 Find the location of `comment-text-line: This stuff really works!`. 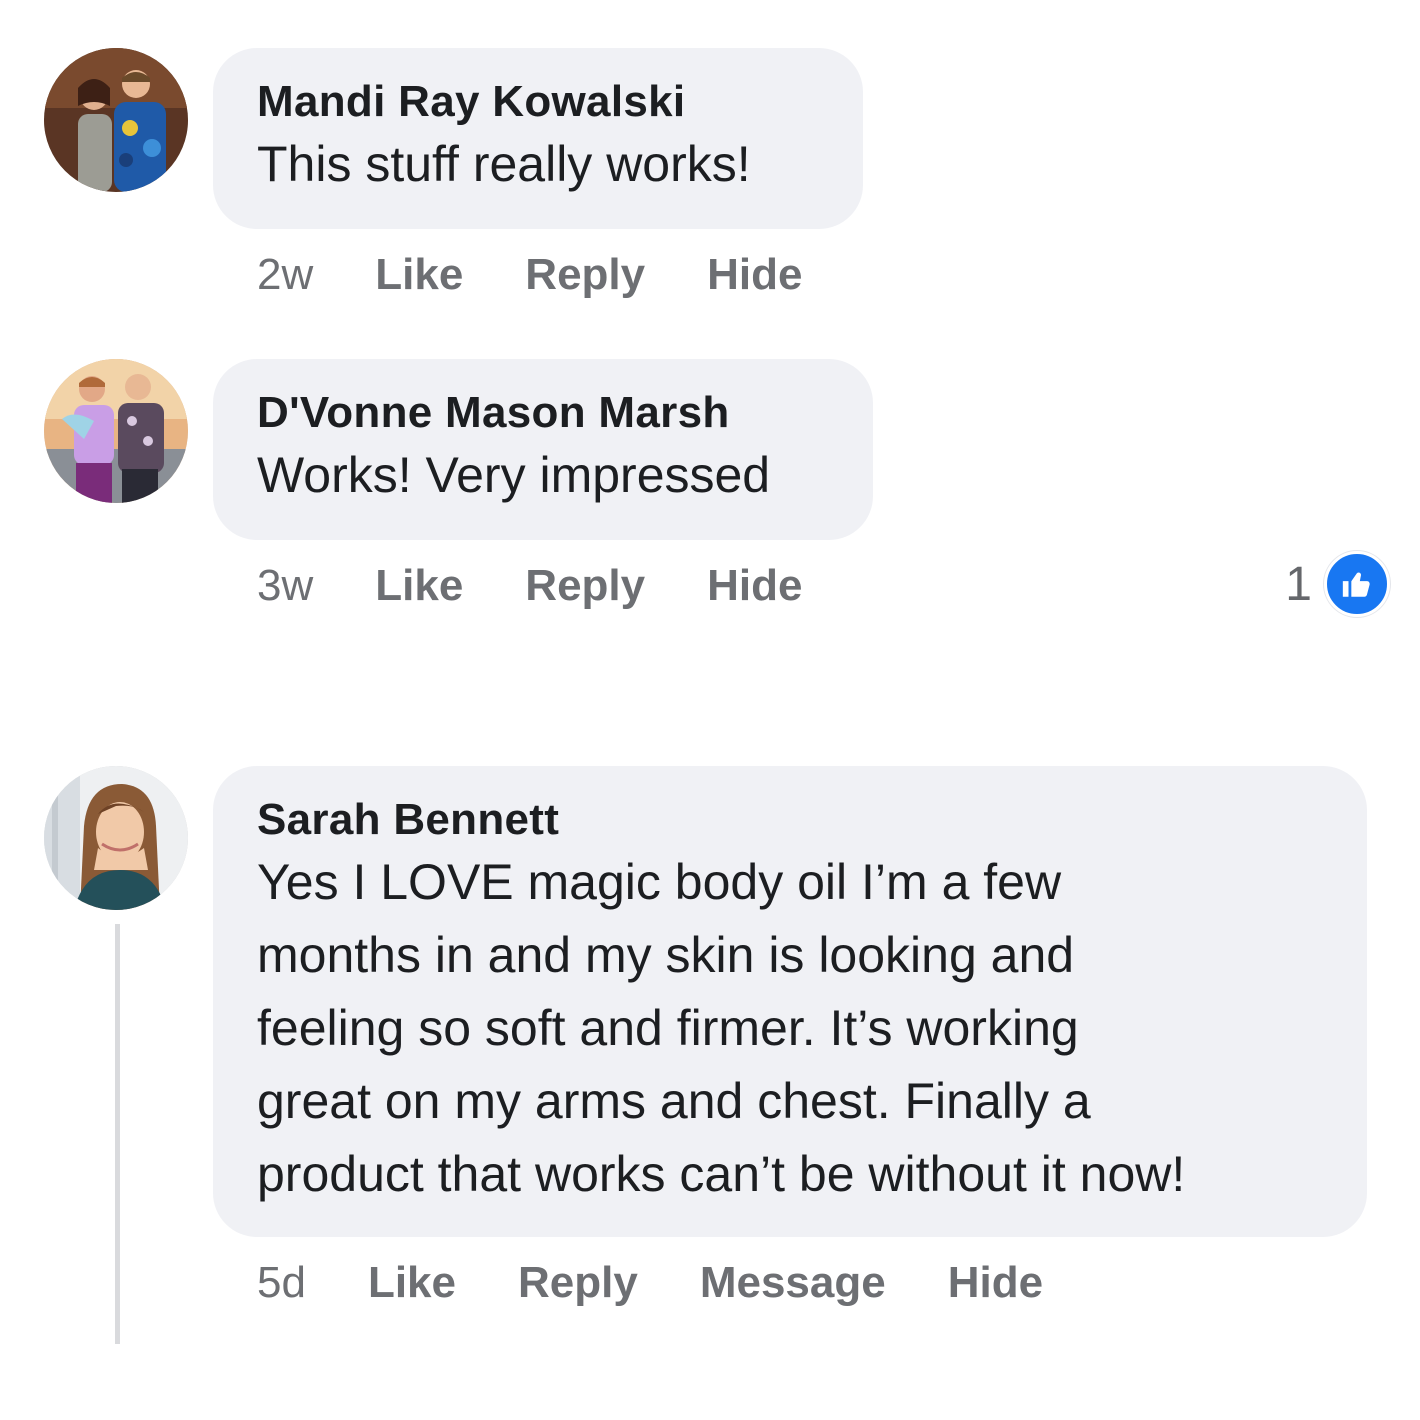

comment-text-line: This stuff really works! is located at coordinates (504, 164).